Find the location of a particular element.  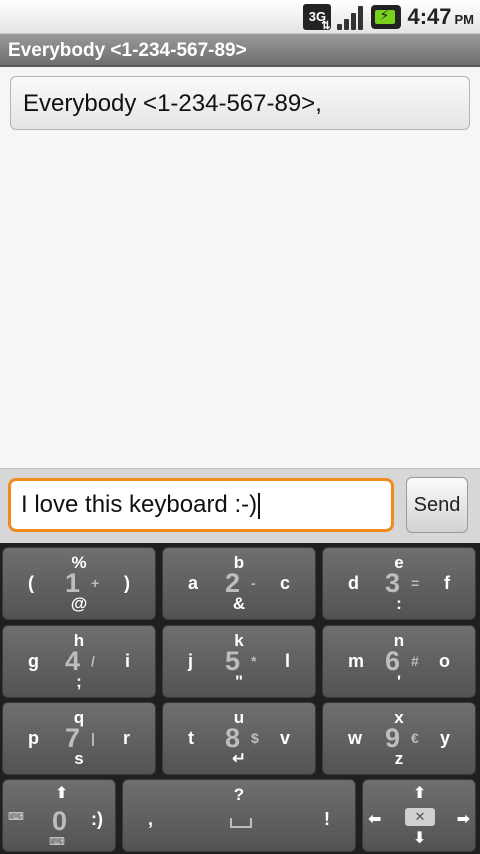

key-label: f is located at coordinates (447, 583).